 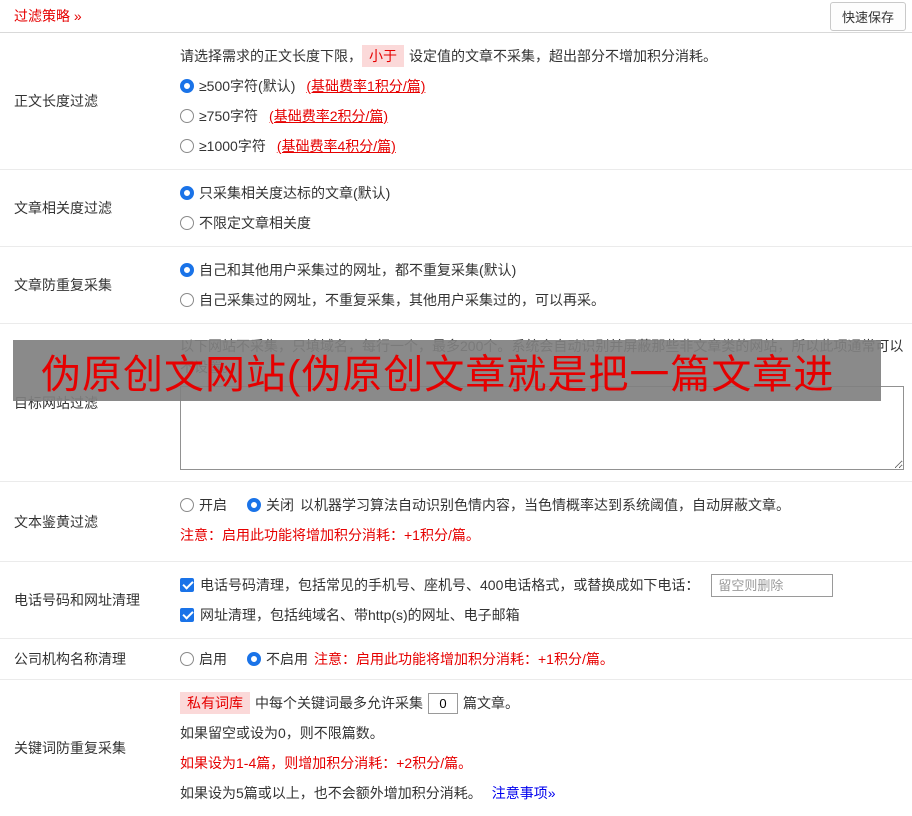 I want to click on option-rate-note: (基础费率4积分/篇), so click(x=336, y=146).